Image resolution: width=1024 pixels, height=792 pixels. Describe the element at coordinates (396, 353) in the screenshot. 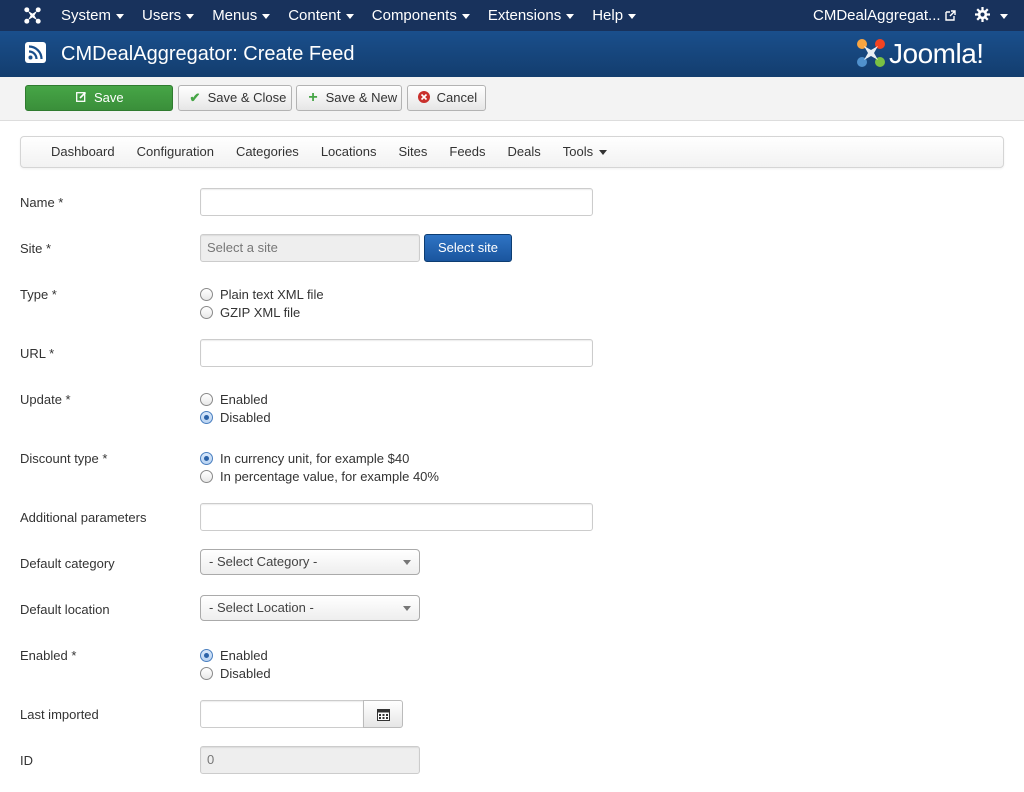

I see `url-input` at that location.